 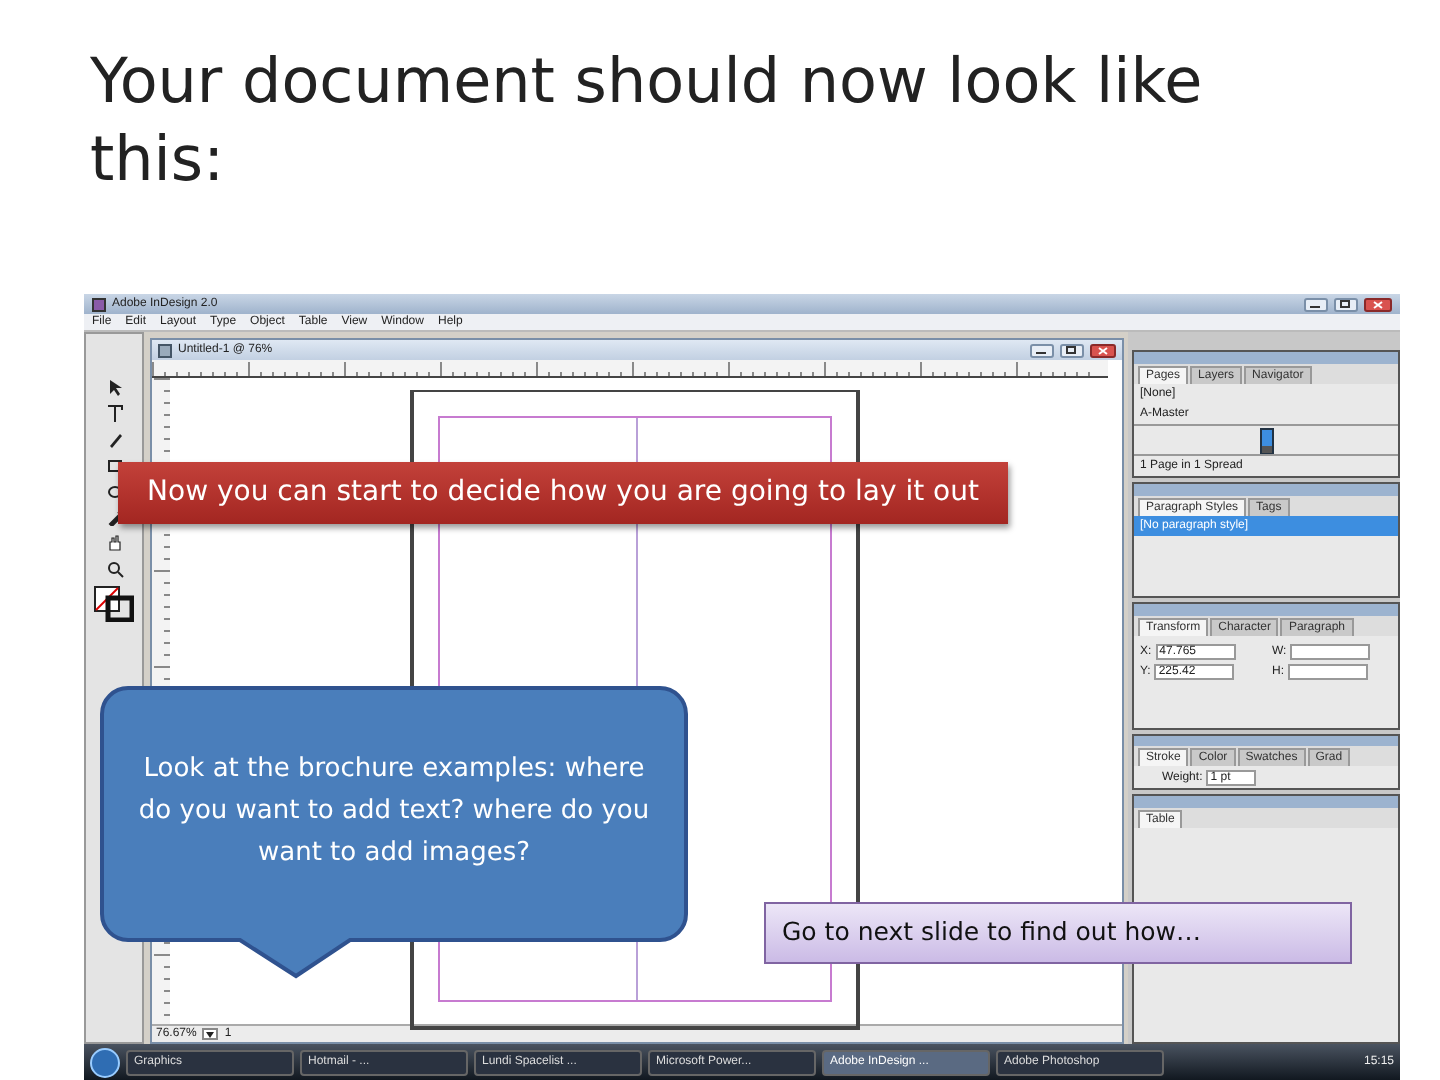 I want to click on dropdown-icon, so click(x=210, y=1034).